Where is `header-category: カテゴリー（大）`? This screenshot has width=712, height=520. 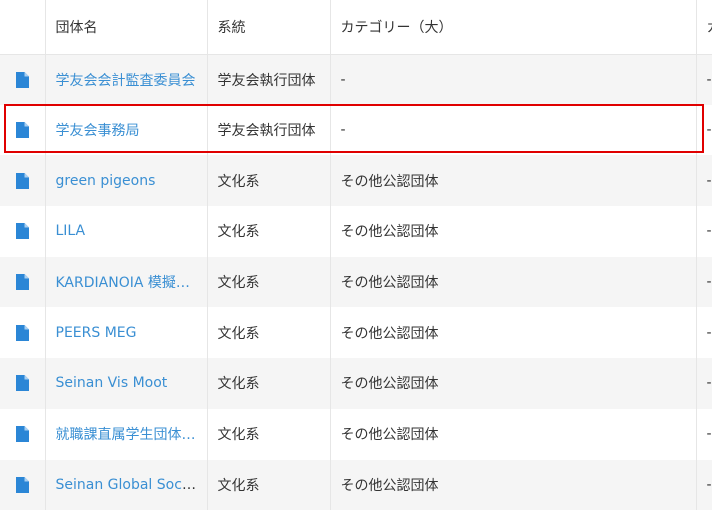
header-category: カテゴリー（大） is located at coordinates (513, 27).